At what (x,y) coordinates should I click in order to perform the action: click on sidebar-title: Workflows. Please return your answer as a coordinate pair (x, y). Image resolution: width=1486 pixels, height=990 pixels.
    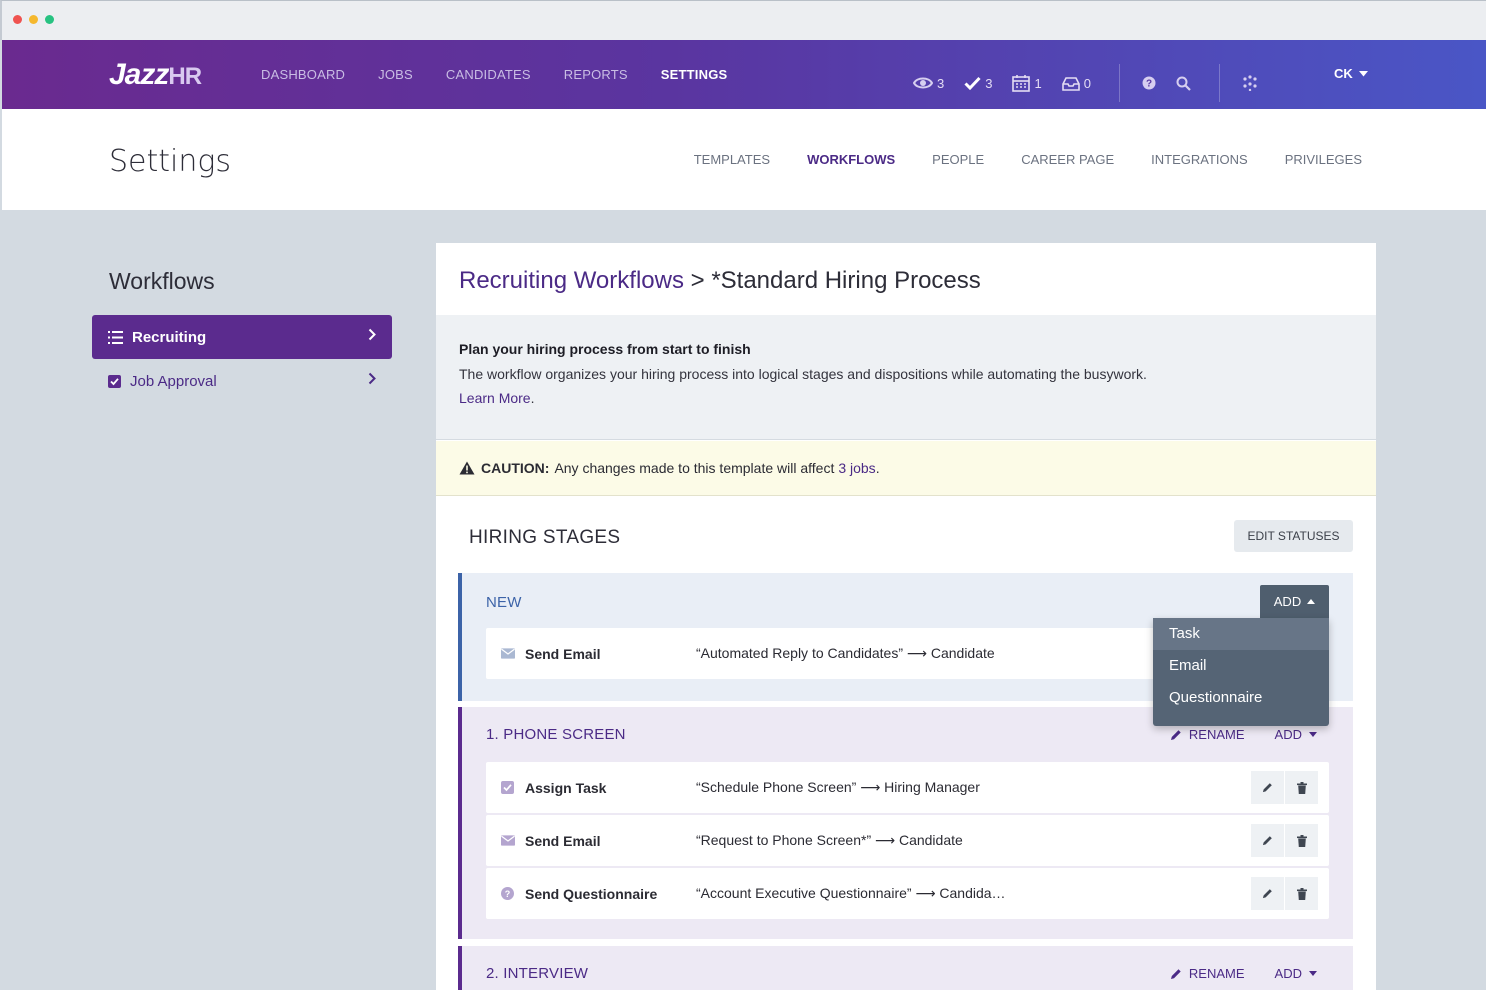
    Looking at the image, I should click on (162, 281).